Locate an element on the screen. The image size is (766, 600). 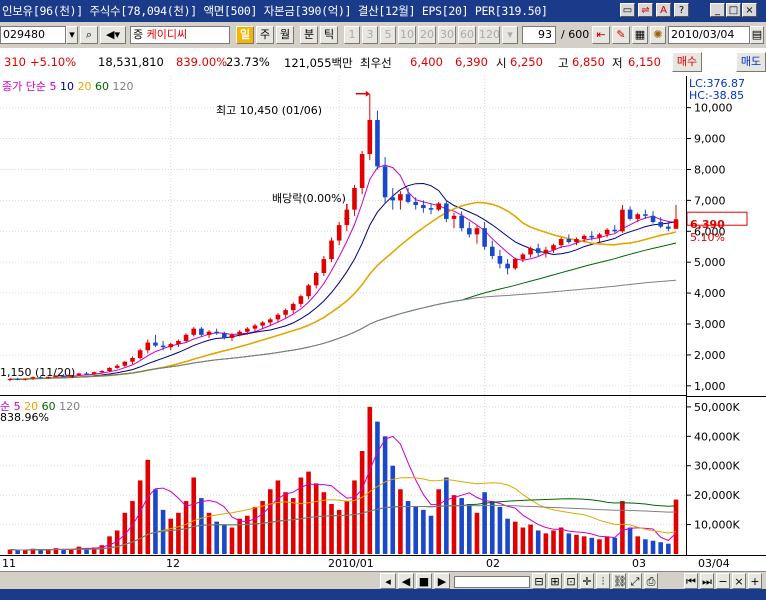
close-pane-icon: × is located at coordinates (739, 581).